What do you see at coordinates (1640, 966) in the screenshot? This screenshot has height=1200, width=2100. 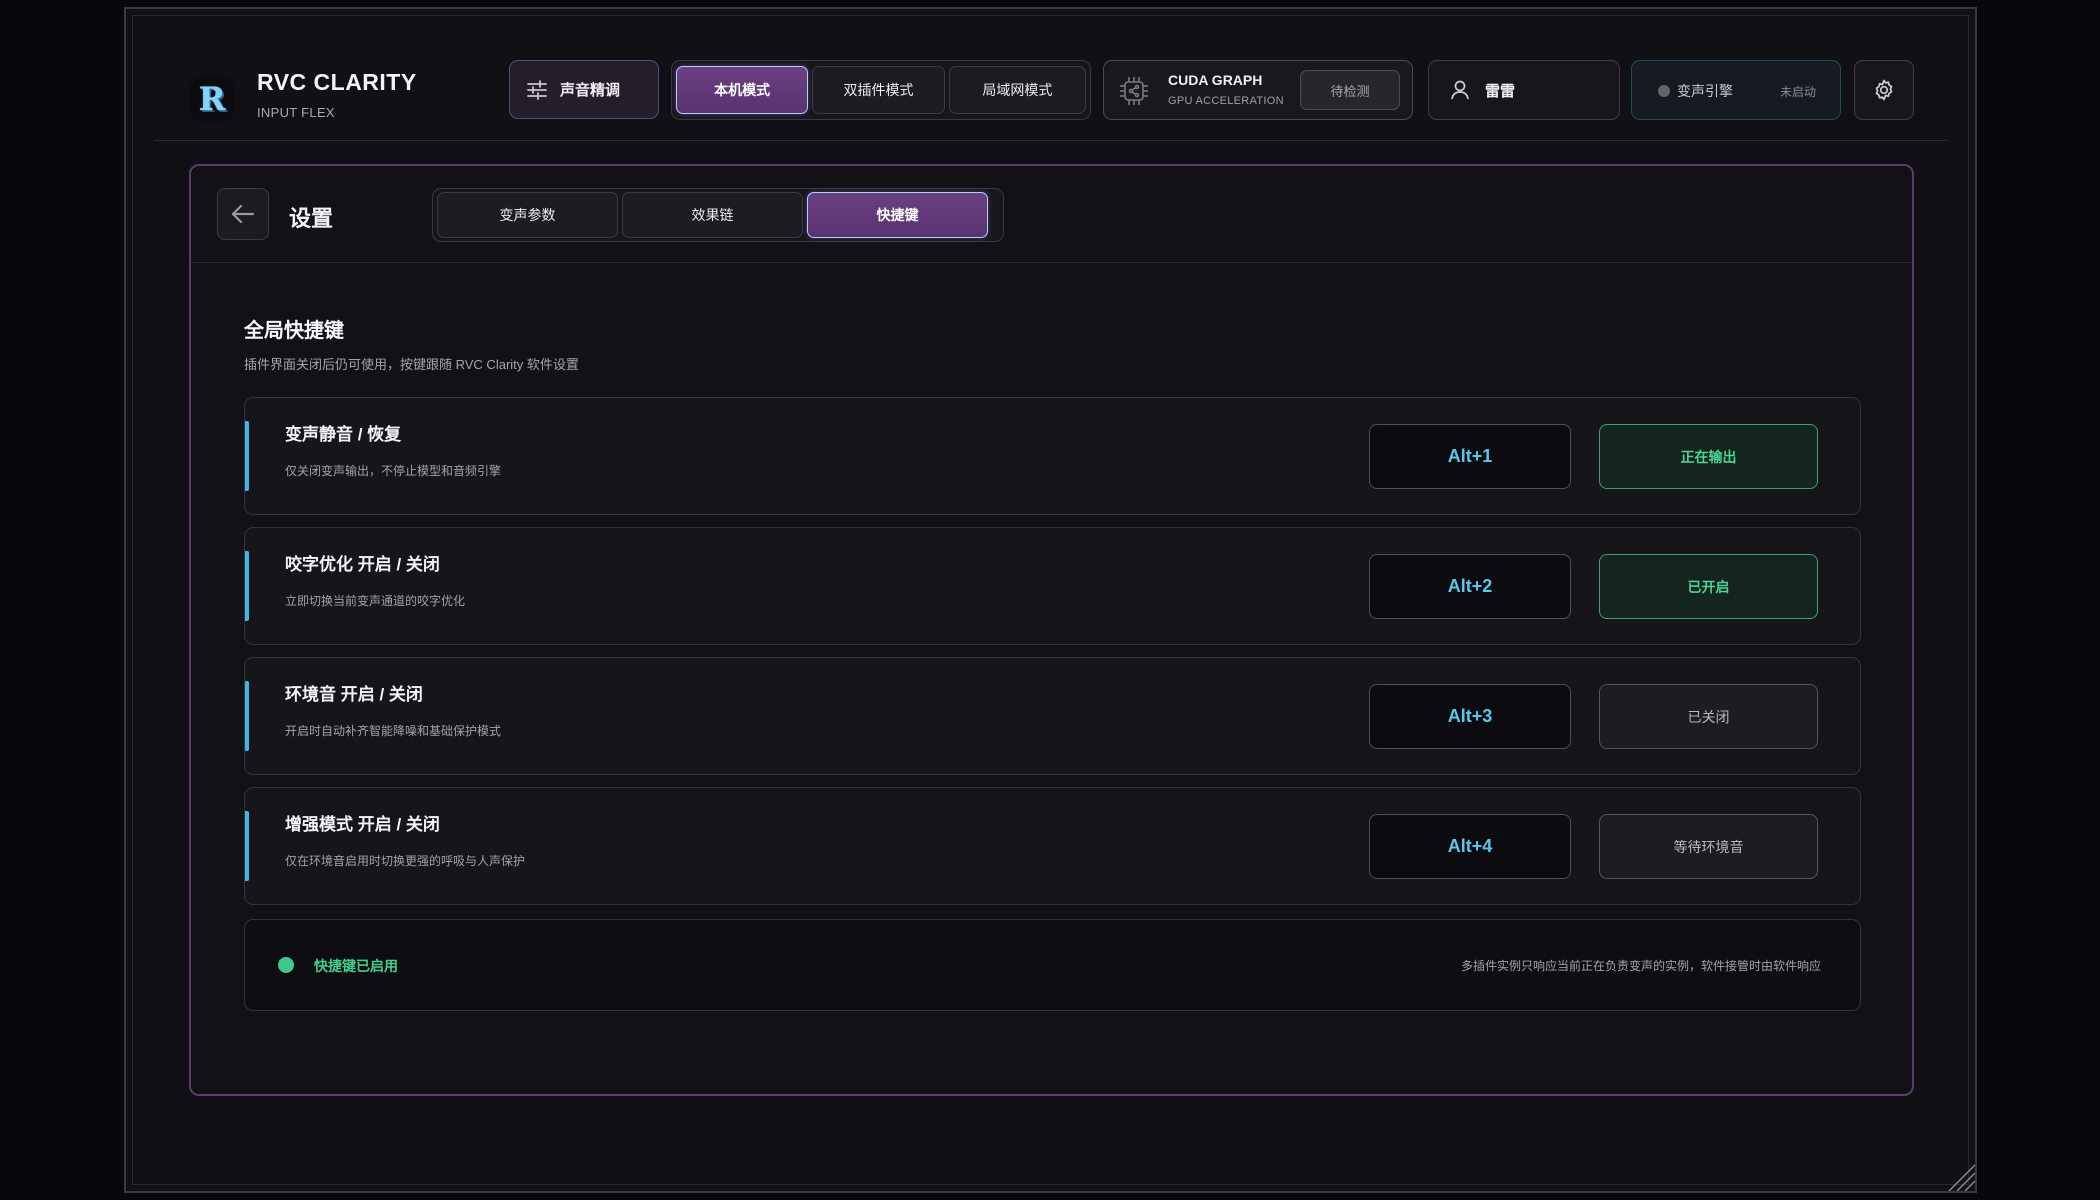 I see `status-note: 多插件实例只响应当前正在负责变声的实例，软件接管时由软件响应` at bounding box center [1640, 966].